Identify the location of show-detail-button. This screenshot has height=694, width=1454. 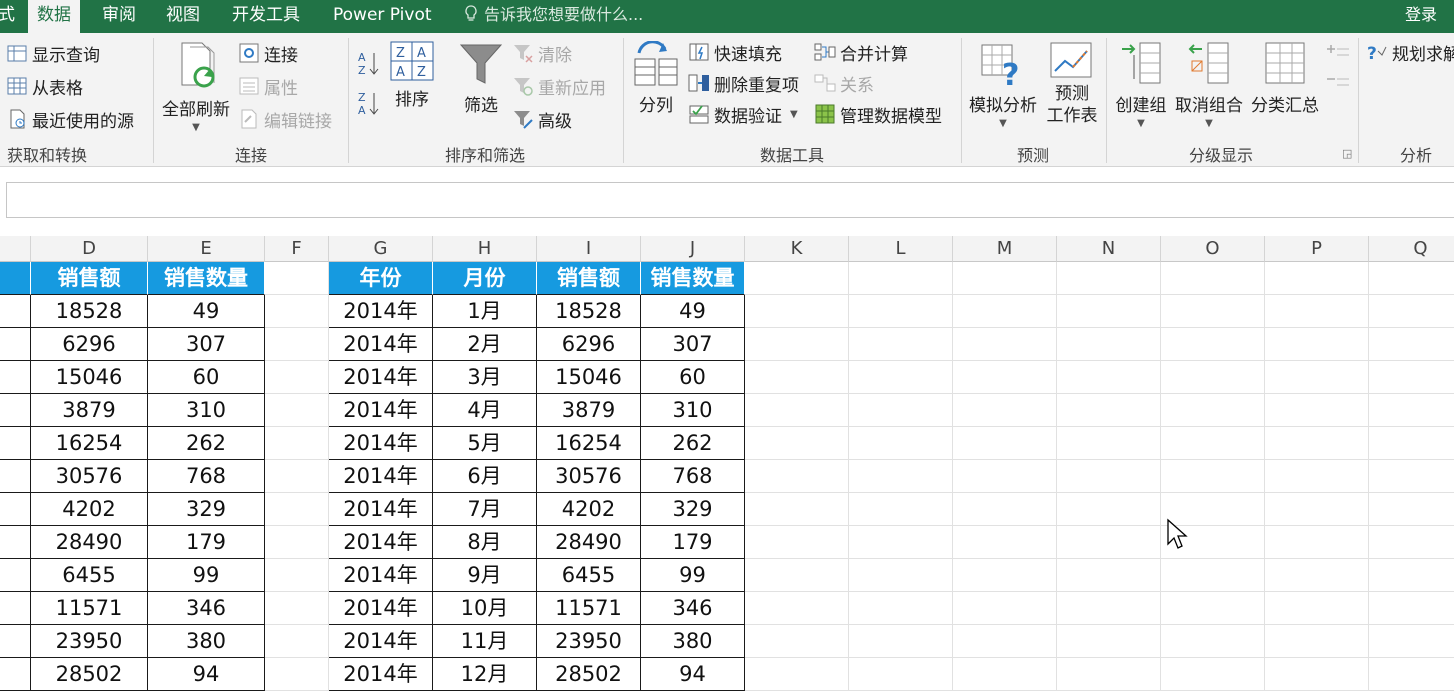
(1338, 54).